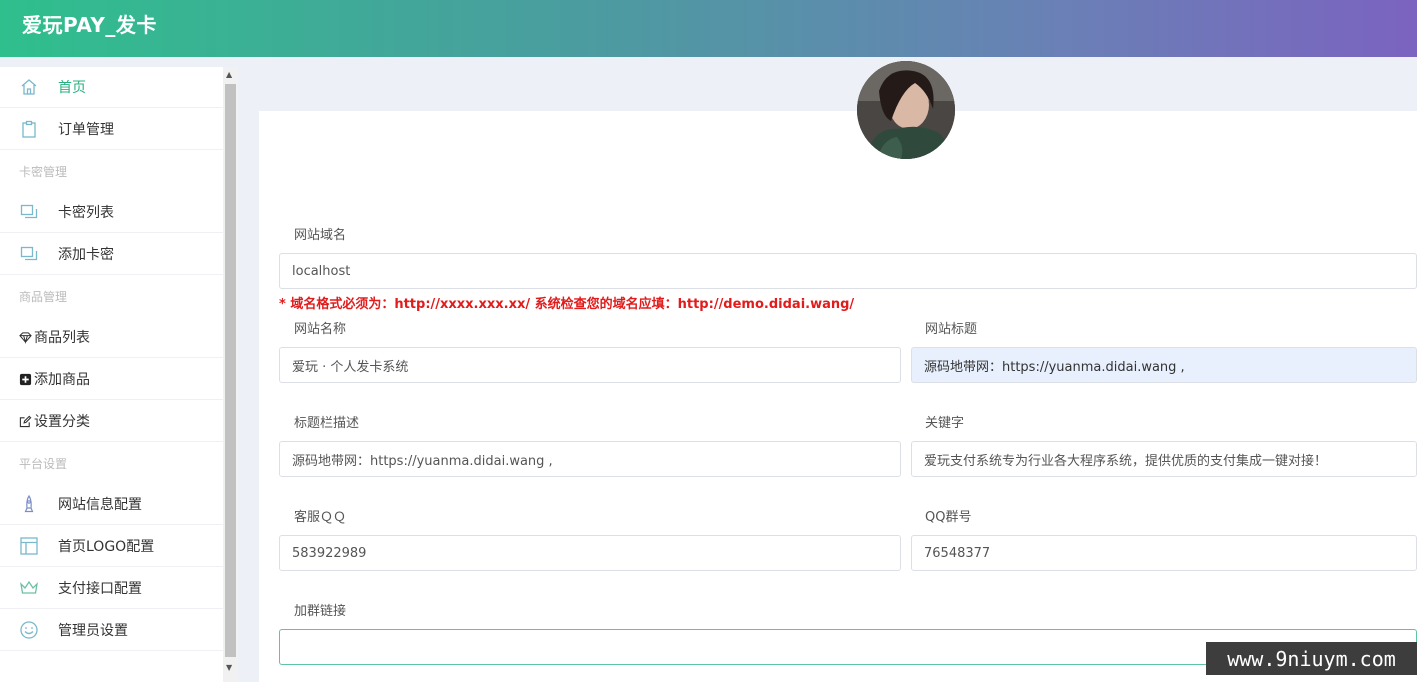  Describe the element at coordinates (111, 421) in the screenshot. I see `sidebar-item-set-category: 设置分类` at that location.